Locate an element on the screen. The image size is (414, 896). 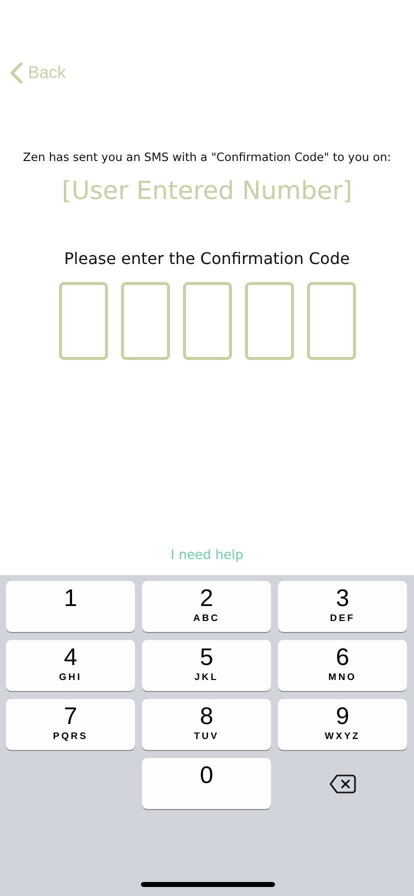
keypad-key: 7 PQRS is located at coordinates (70, 724).